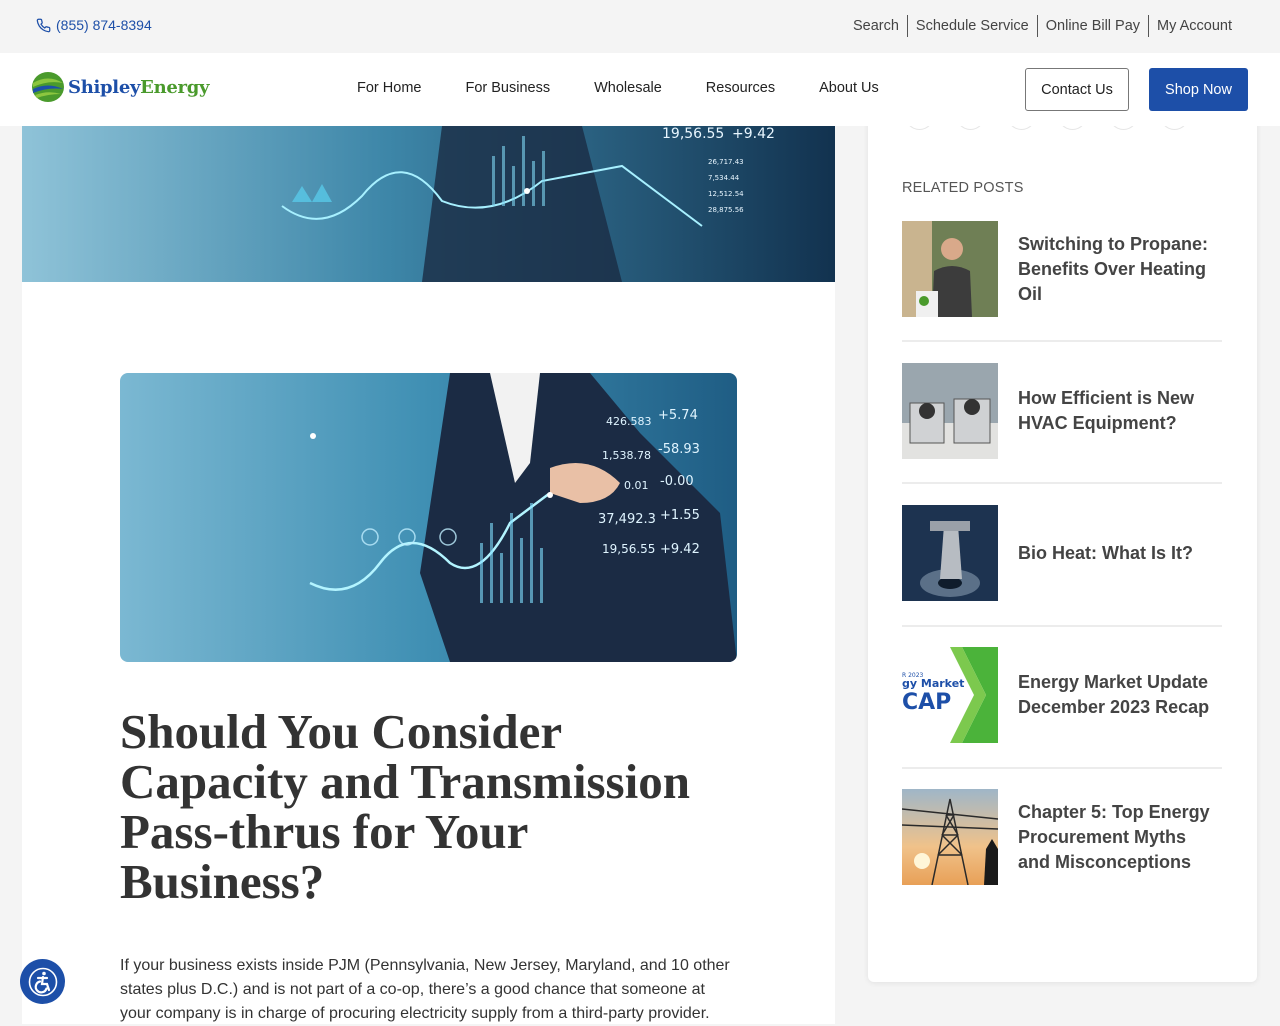  I want to click on hero-figure-4: -58.93, so click(679, 449).